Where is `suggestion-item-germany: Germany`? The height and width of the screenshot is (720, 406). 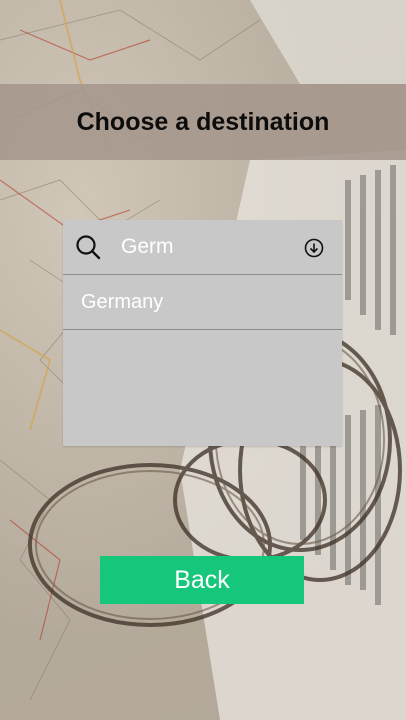
suggestion-item-germany: Germany is located at coordinates (202, 302).